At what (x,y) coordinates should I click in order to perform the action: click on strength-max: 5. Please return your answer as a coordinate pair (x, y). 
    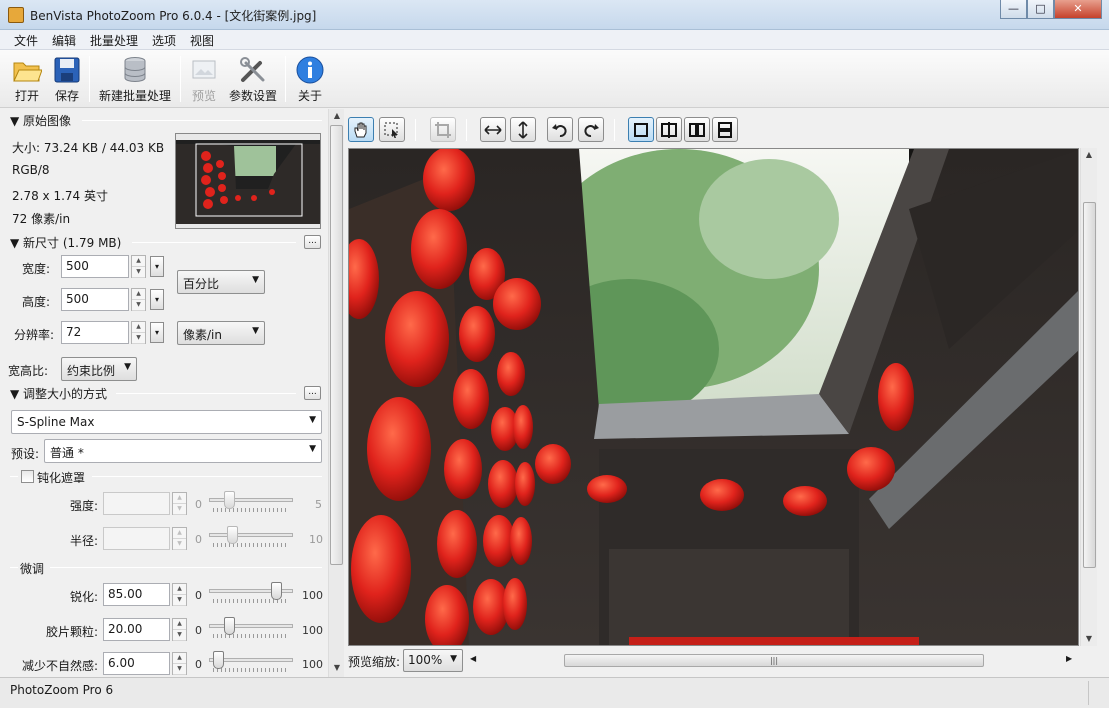
    Looking at the image, I should click on (318, 504).